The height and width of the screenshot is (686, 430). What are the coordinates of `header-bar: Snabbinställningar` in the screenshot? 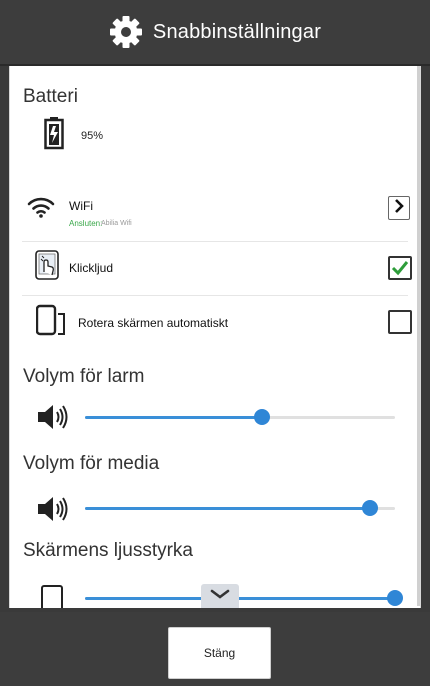 It's located at (215, 33).